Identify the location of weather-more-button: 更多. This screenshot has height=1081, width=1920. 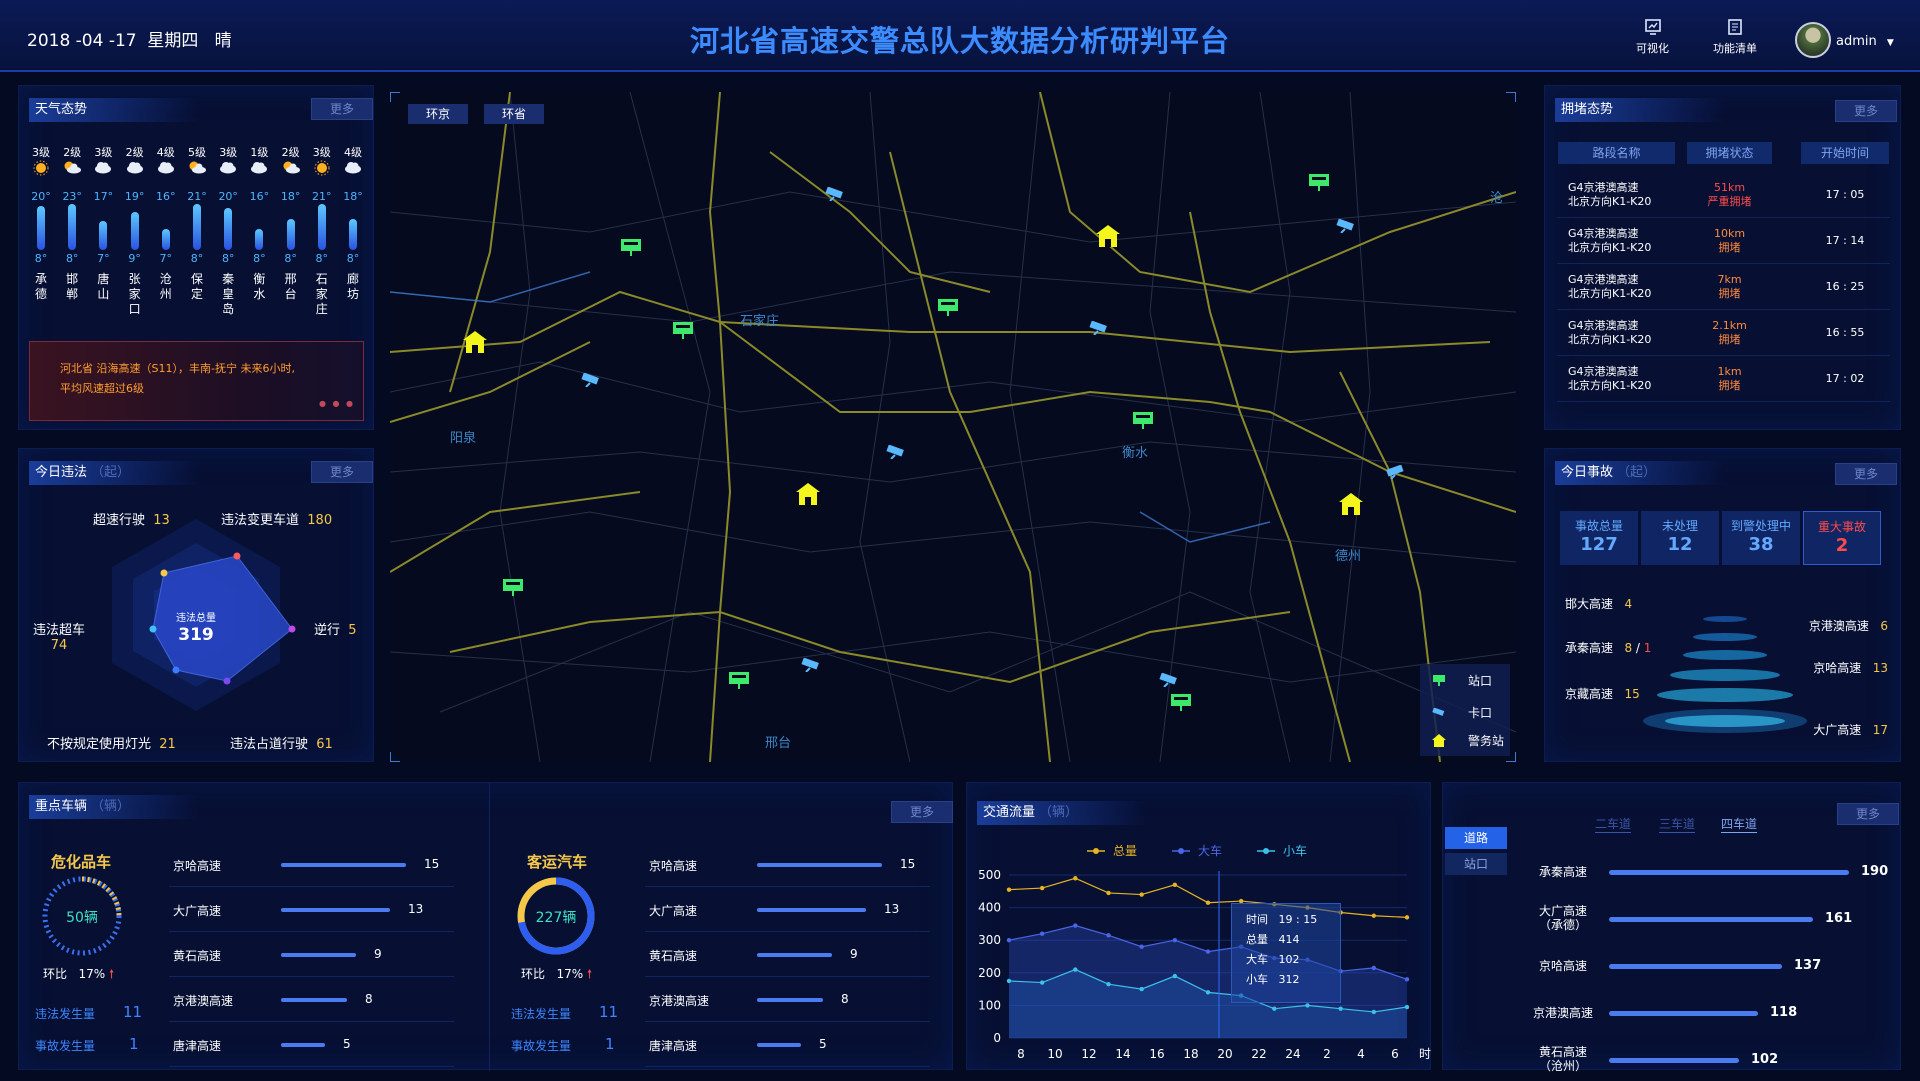
(342, 109).